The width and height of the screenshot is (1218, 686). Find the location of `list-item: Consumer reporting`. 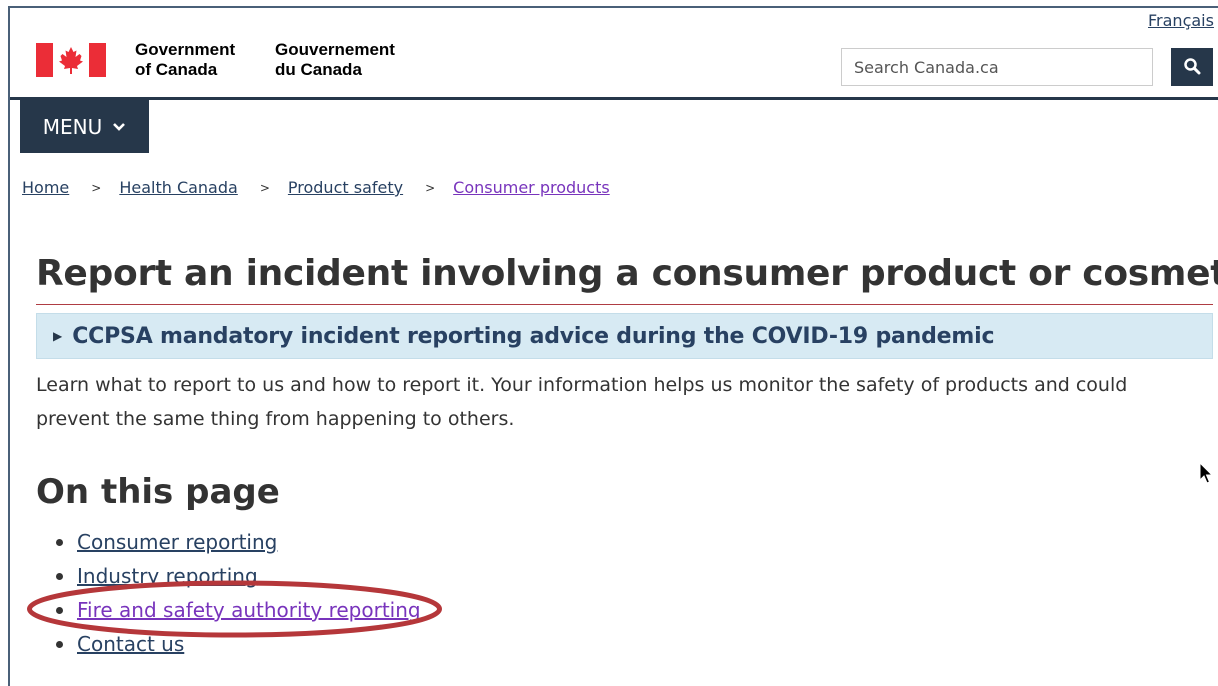

list-item: Consumer reporting is located at coordinates (237, 542).